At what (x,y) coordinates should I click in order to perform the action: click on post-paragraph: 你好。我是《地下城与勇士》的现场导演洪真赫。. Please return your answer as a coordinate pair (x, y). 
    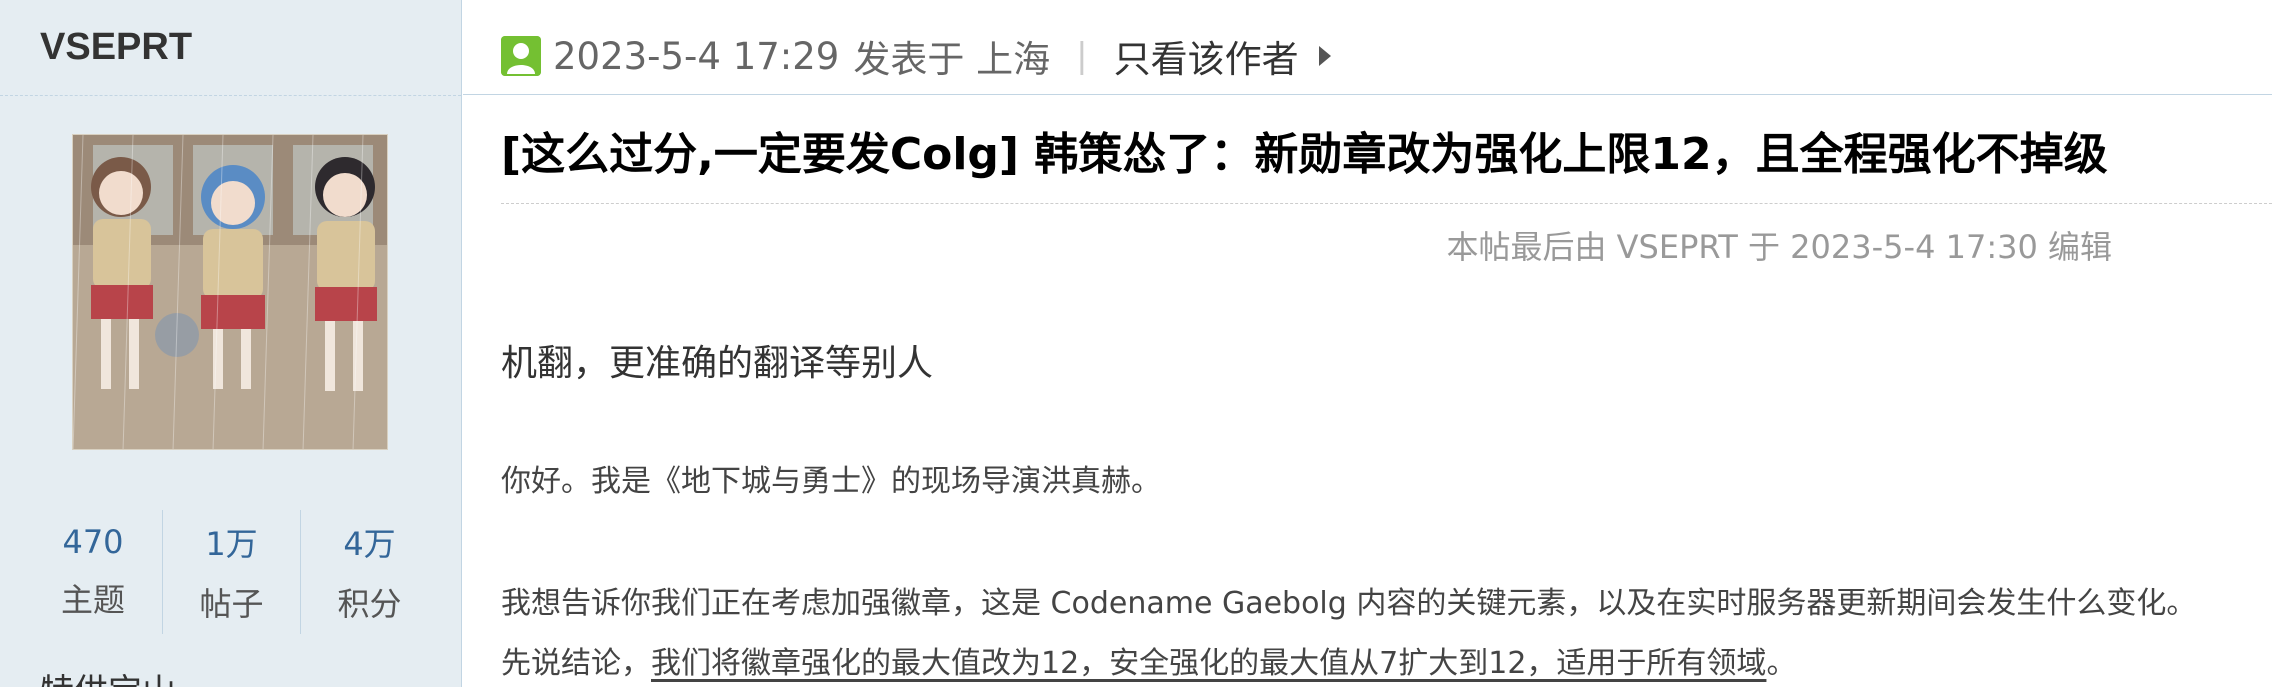
    Looking at the image, I should click on (831, 481).